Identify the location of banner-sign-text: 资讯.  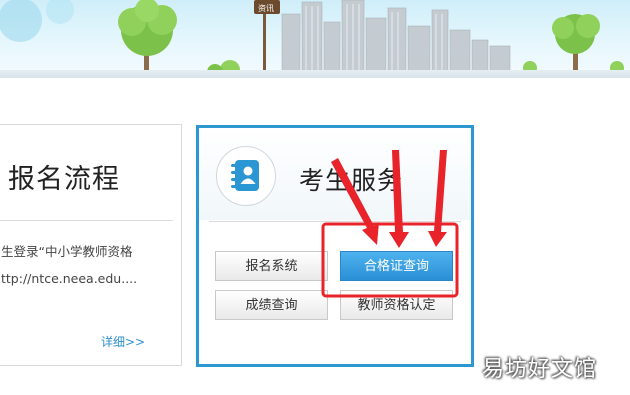
(266, 8).